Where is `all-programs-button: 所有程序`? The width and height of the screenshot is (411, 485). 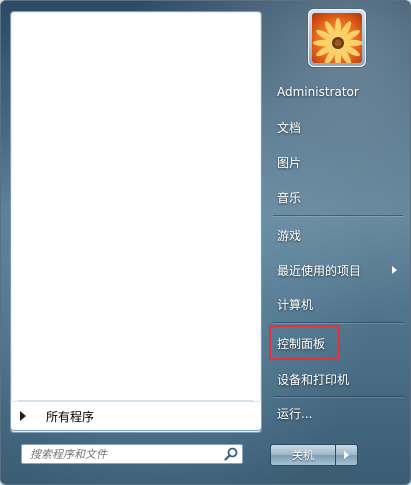 all-programs-button: 所有程序 is located at coordinates (136, 416).